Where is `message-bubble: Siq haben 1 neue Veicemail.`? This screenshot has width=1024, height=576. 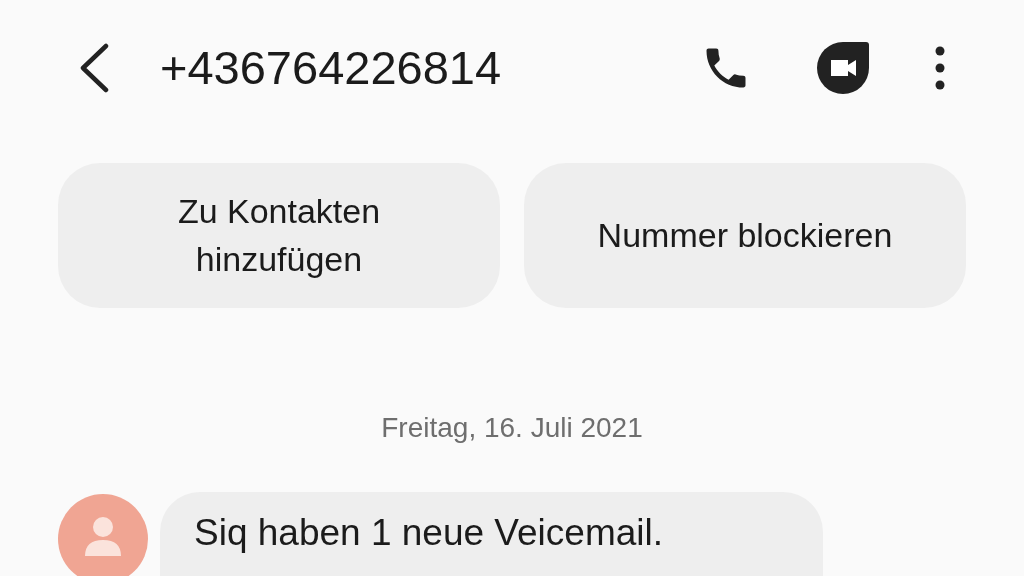 message-bubble: Siq haben 1 neue Veicemail. is located at coordinates (491, 534).